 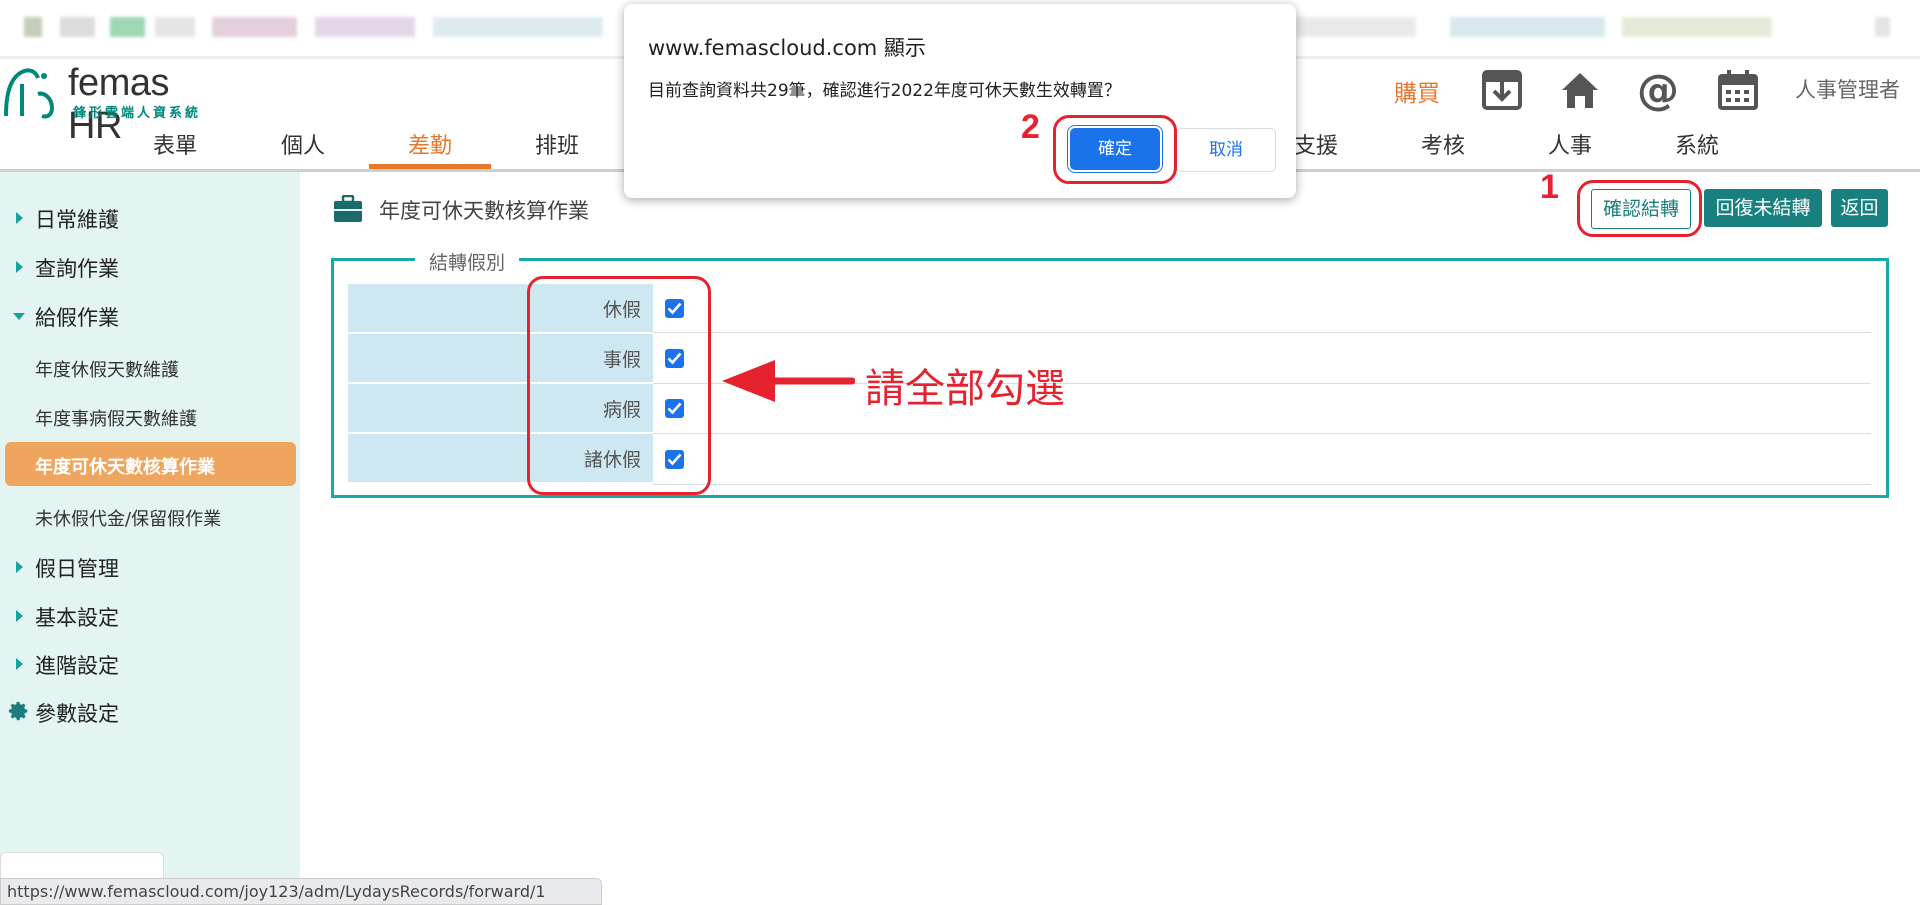 What do you see at coordinates (557, 144) in the screenshot?
I see `nav-scheduling: 排班` at bounding box center [557, 144].